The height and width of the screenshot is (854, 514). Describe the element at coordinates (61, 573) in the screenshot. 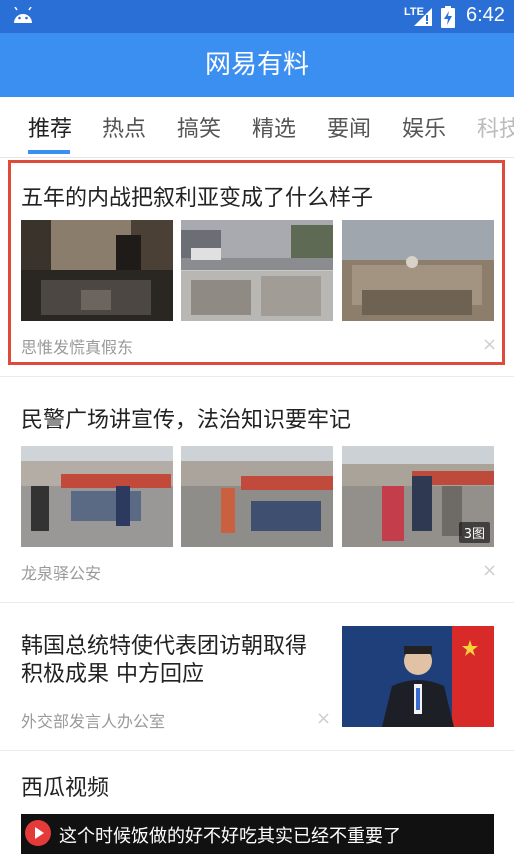

I see `news-source: 龙泉驿公安` at that location.